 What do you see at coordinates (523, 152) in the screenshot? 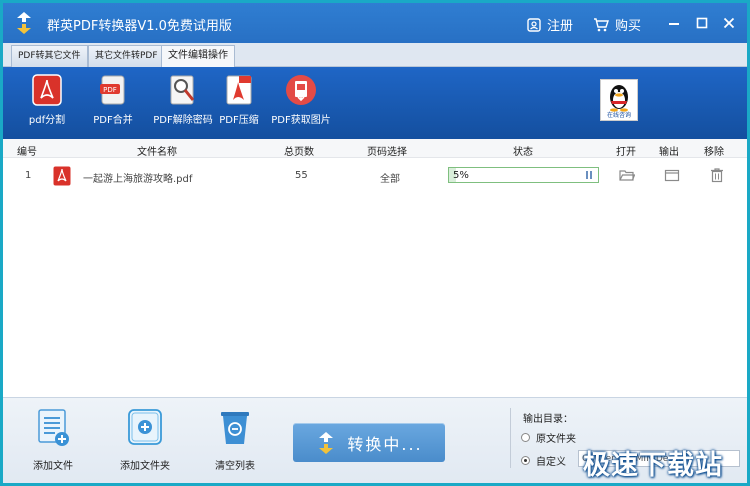
I see `col-status: 状态` at bounding box center [523, 152].